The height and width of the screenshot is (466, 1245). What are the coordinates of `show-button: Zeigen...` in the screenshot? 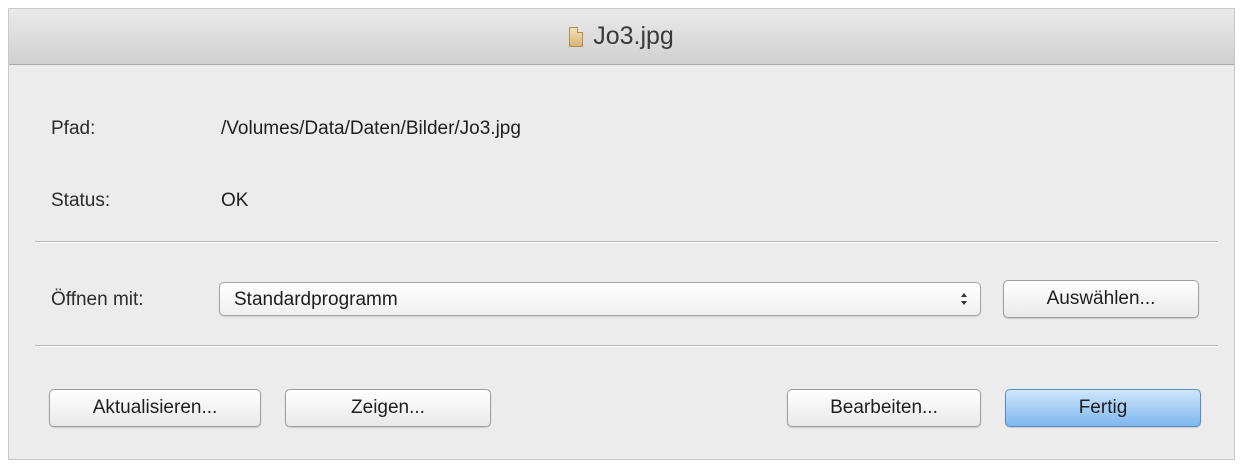 It's located at (388, 408).